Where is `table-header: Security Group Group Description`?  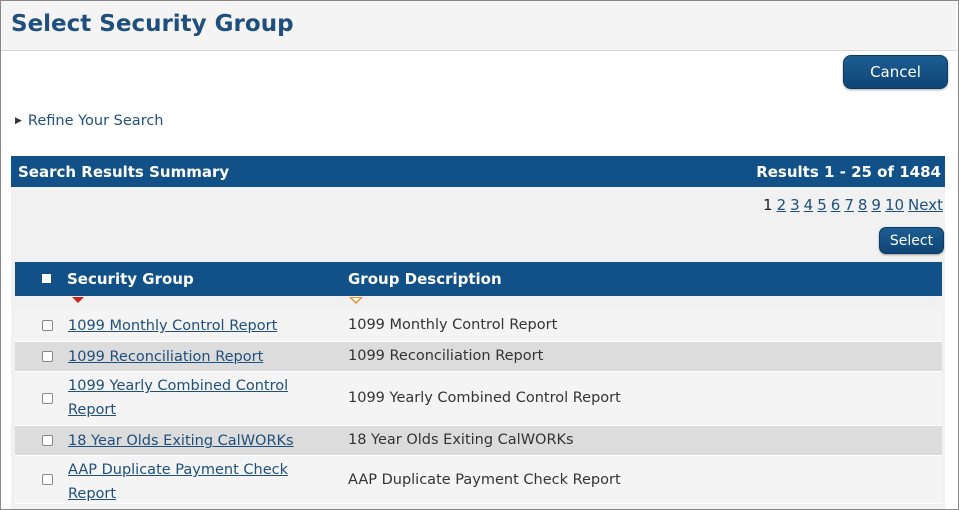 table-header: Security Group Group Description is located at coordinates (478, 279).